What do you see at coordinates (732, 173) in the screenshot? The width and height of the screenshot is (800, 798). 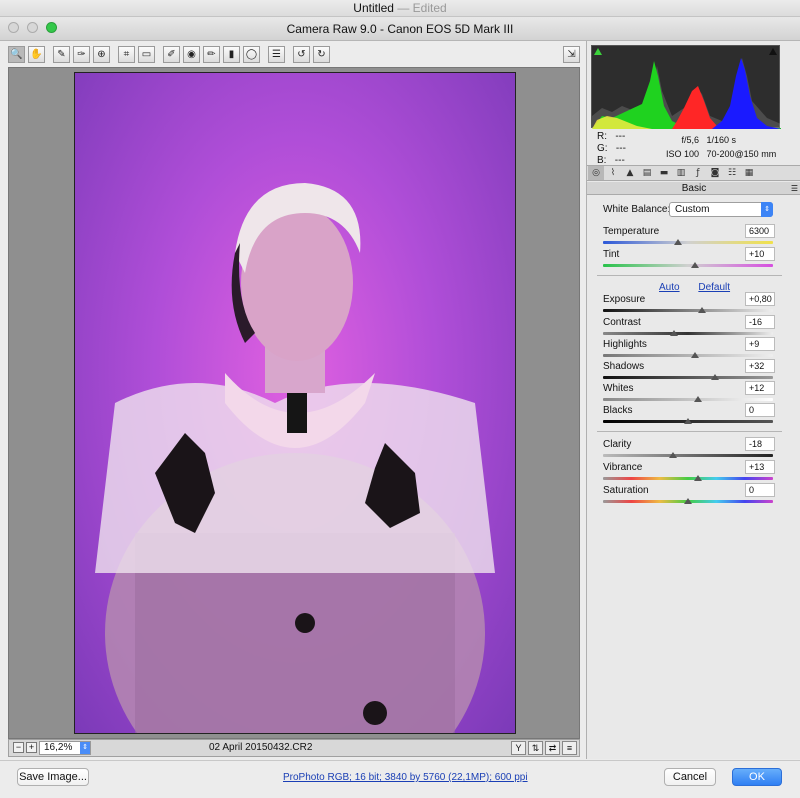 I see `presets-tab-icon: ☷` at bounding box center [732, 173].